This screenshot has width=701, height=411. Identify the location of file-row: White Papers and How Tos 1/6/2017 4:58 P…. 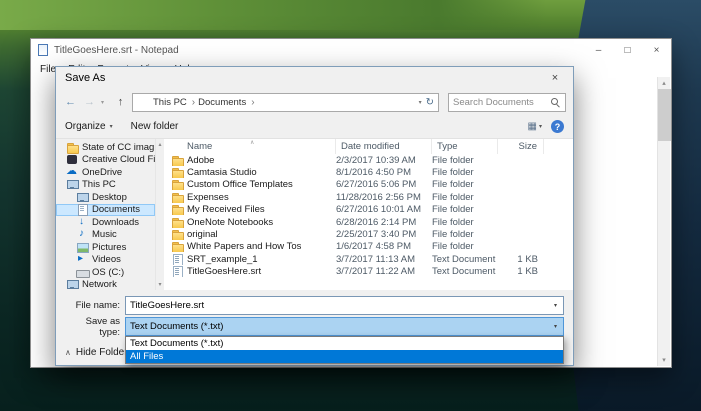
(368, 247).